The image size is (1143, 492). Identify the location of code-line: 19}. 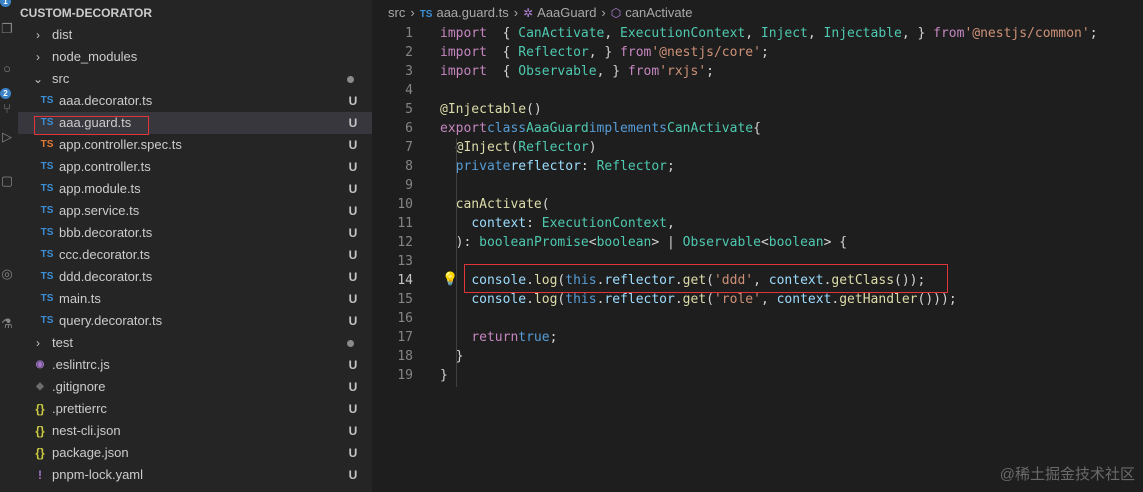
(757, 375).